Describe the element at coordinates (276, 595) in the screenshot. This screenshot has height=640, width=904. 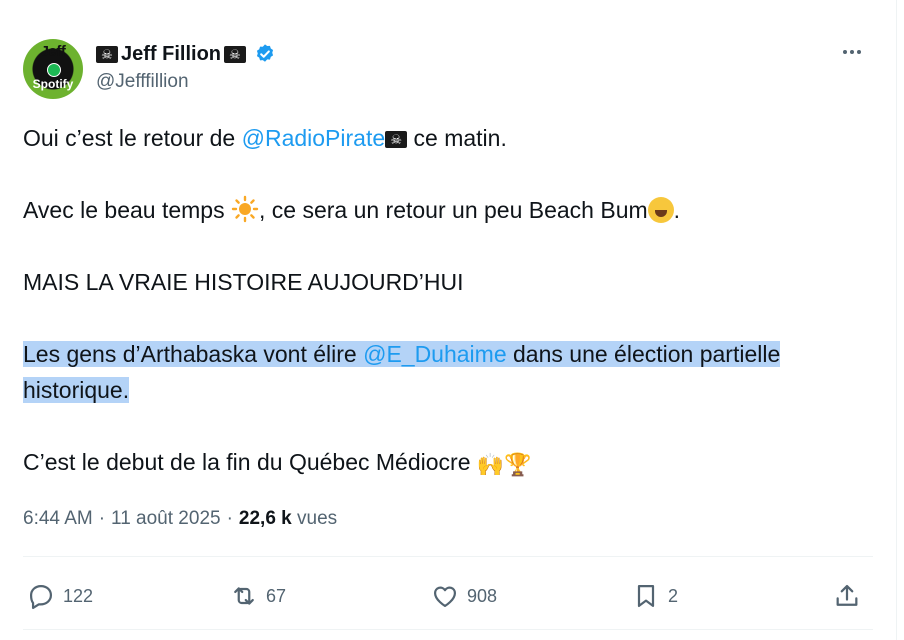
I see `repost-count: 67` at that location.